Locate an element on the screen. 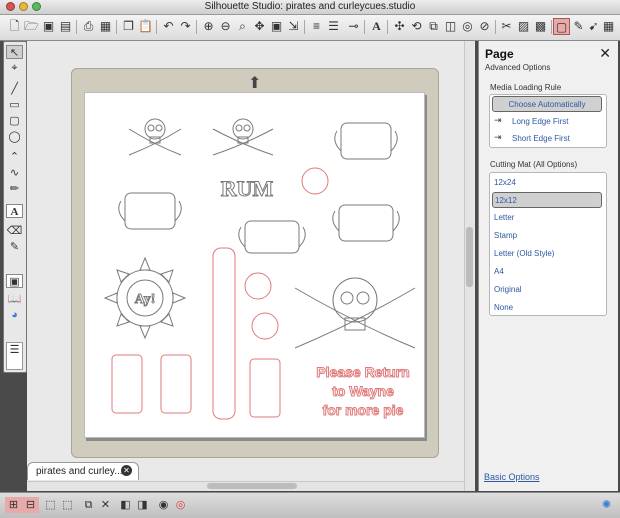 The height and width of the screenshot is (518, 620). return-line-3: for more pie is located at coordinates (363, 410).